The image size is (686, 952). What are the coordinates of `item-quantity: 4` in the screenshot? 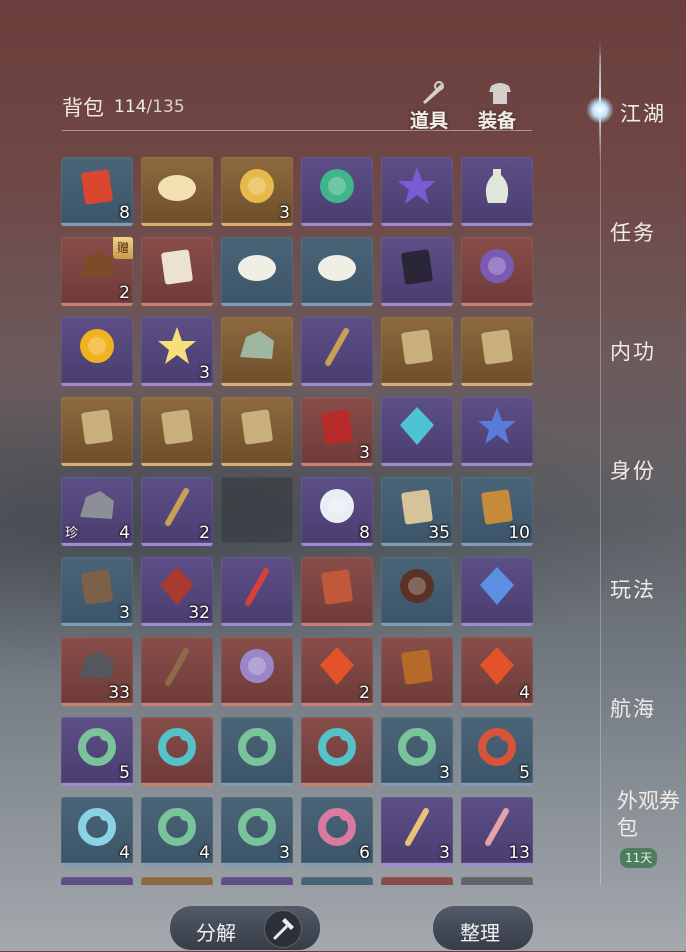 It's located at (204, 853).